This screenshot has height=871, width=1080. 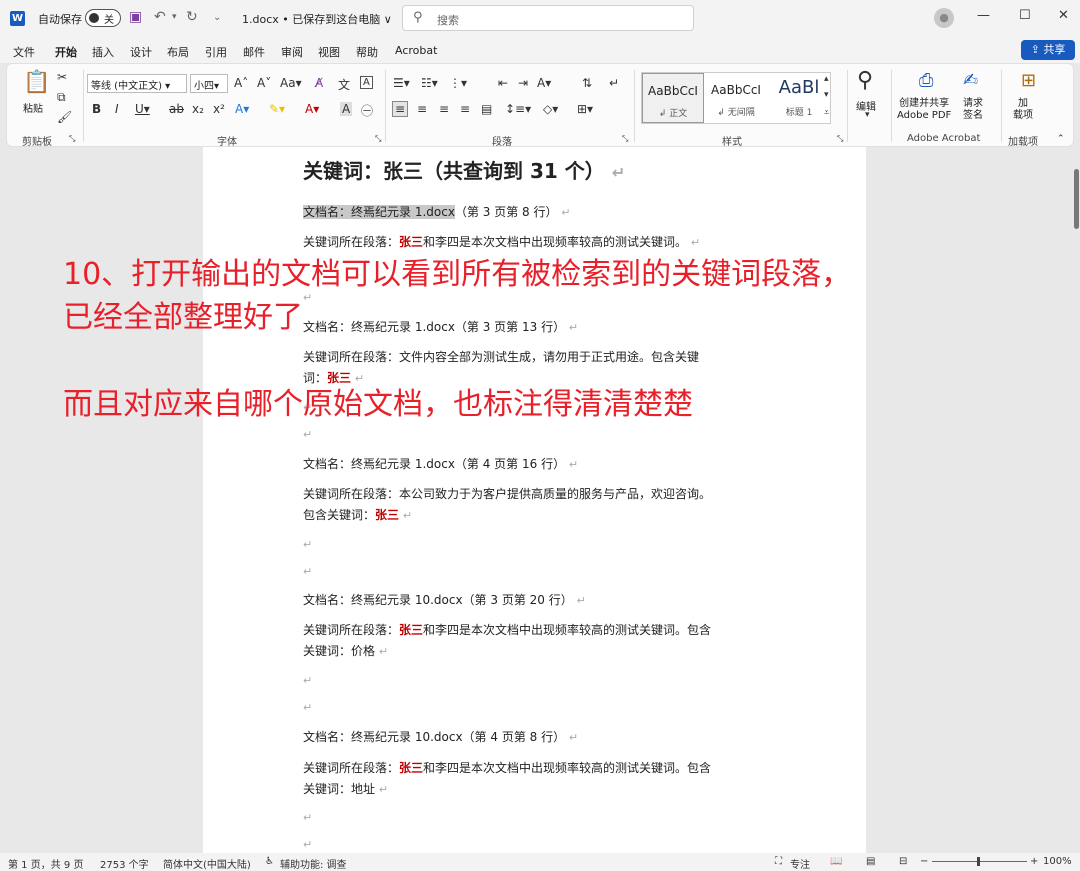 I want to click on styles-scroll-down-icon: ▾, so click(x=826, y=95).